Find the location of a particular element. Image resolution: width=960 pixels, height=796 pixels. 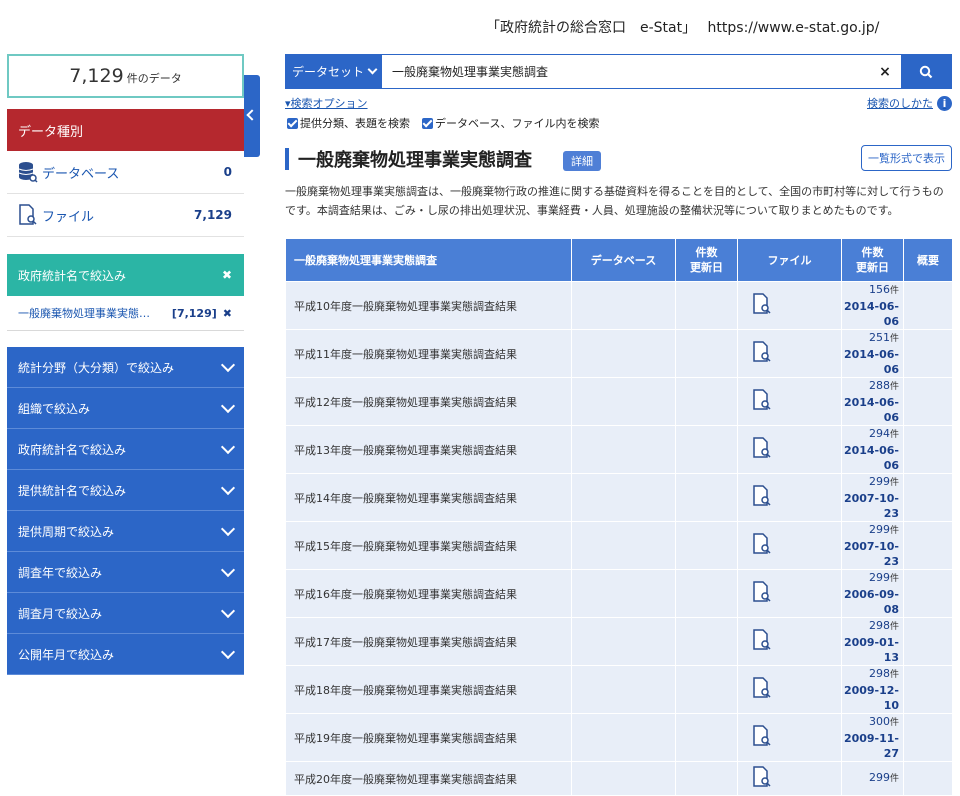

checkbox-fulltext-search: データベース、ファイル内を検索 is located at coordinates (510, 123).